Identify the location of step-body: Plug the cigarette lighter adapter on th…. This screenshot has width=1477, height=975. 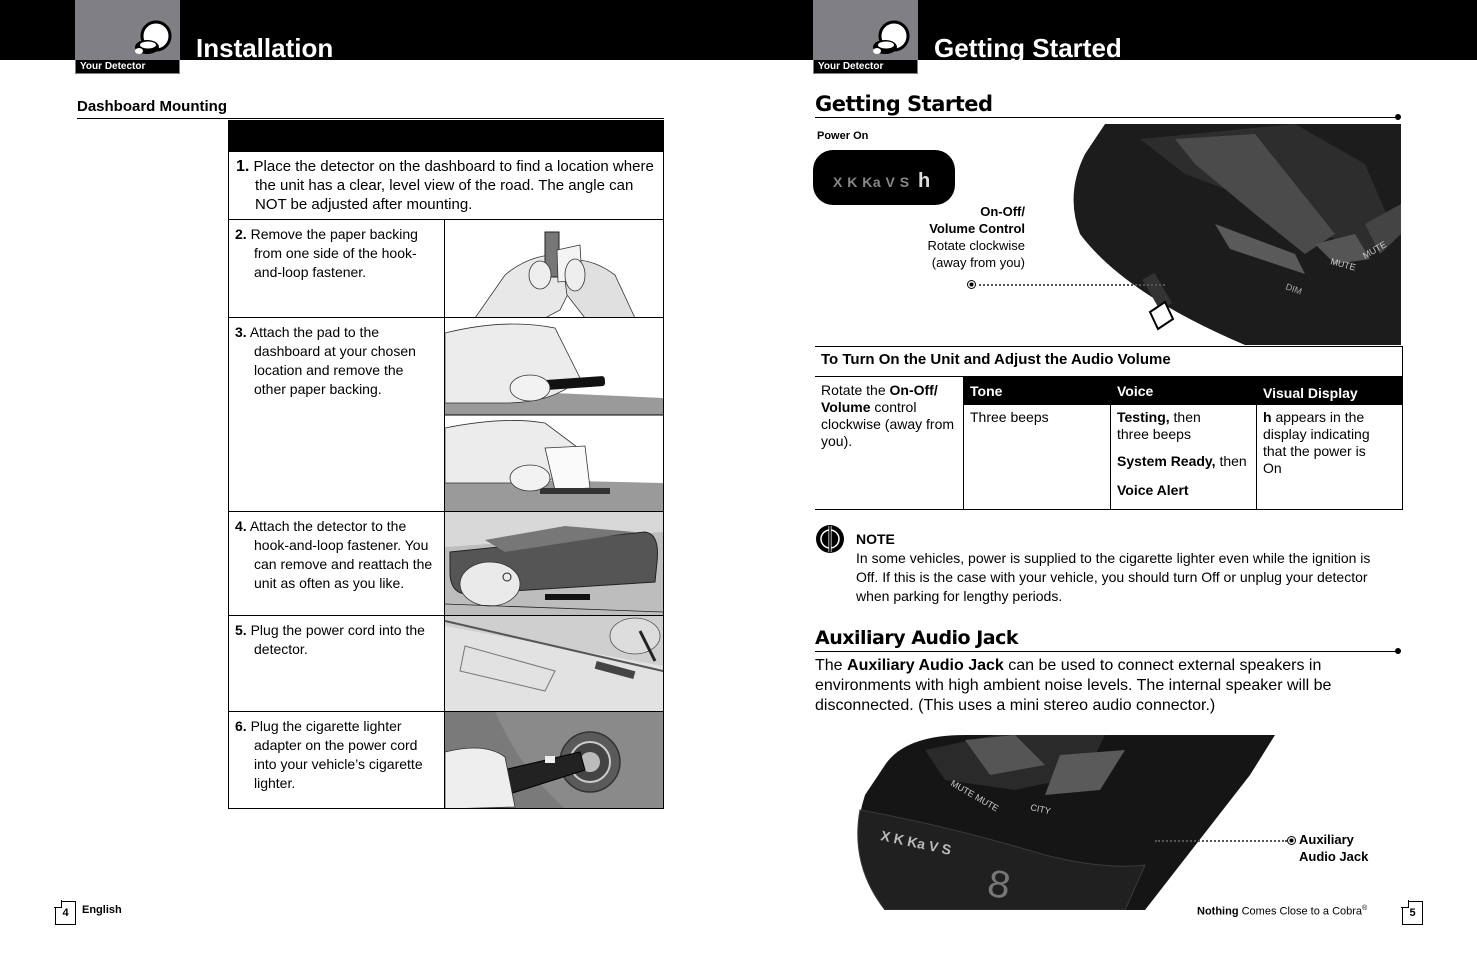
(336, 754).